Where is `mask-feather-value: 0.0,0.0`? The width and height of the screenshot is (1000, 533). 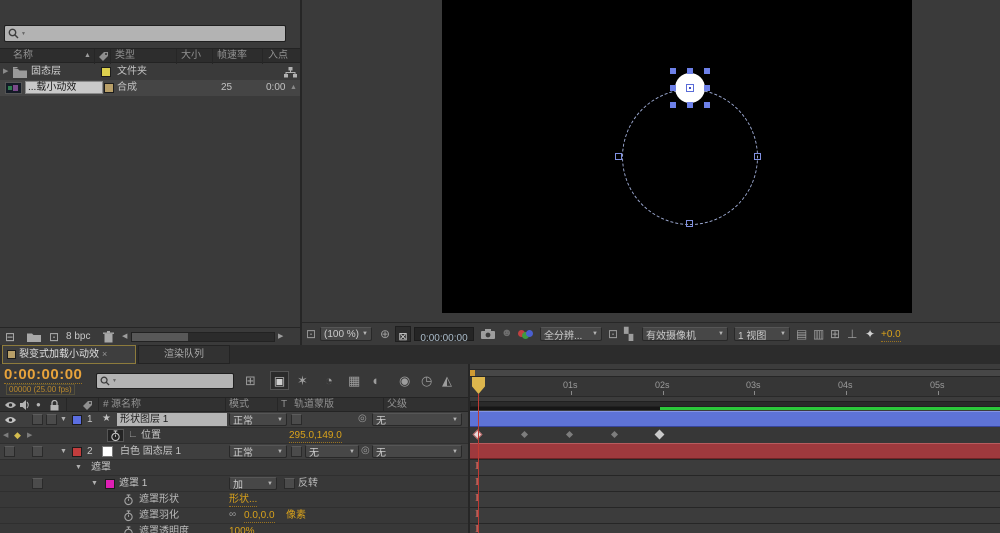 mask-feather-value: 0.0,0.0 is located at coordinates (259, 516).